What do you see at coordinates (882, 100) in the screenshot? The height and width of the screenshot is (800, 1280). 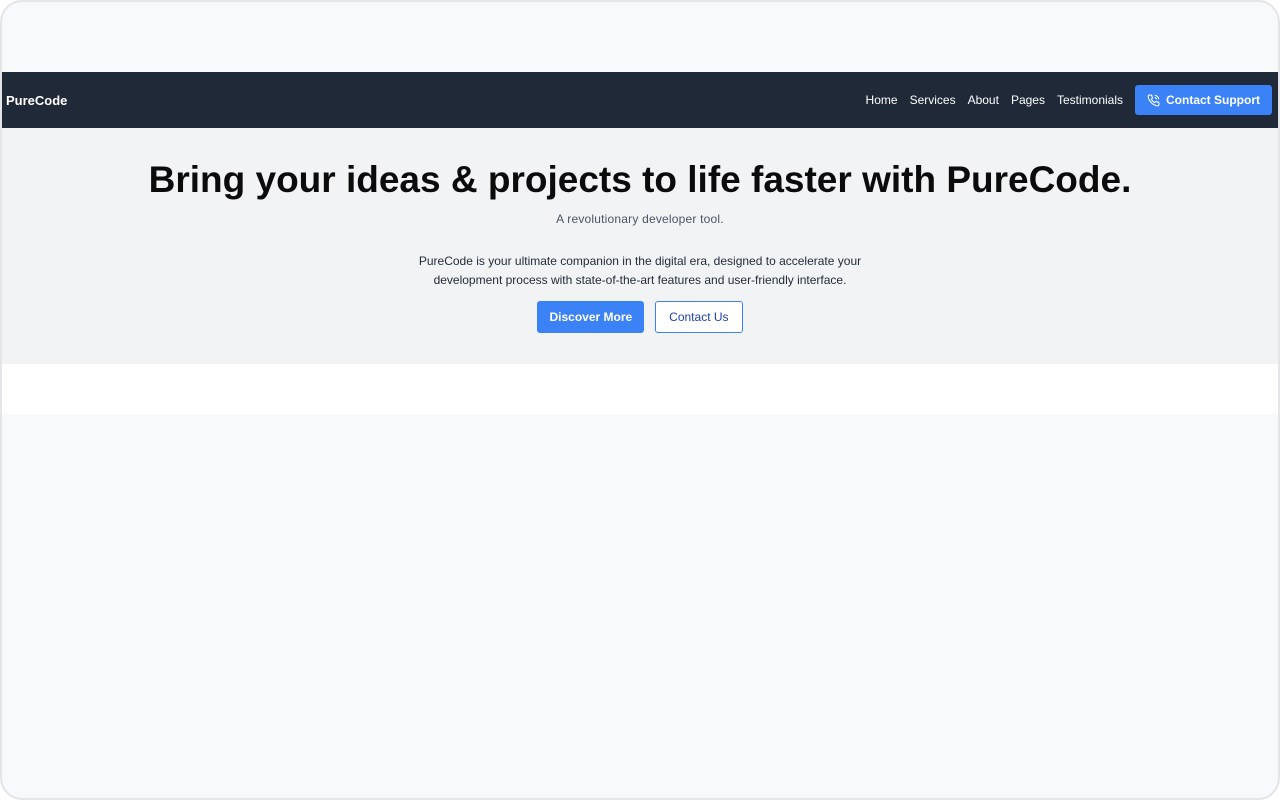 I see `nav-link-home: Home` at bounding box center [882, 100].